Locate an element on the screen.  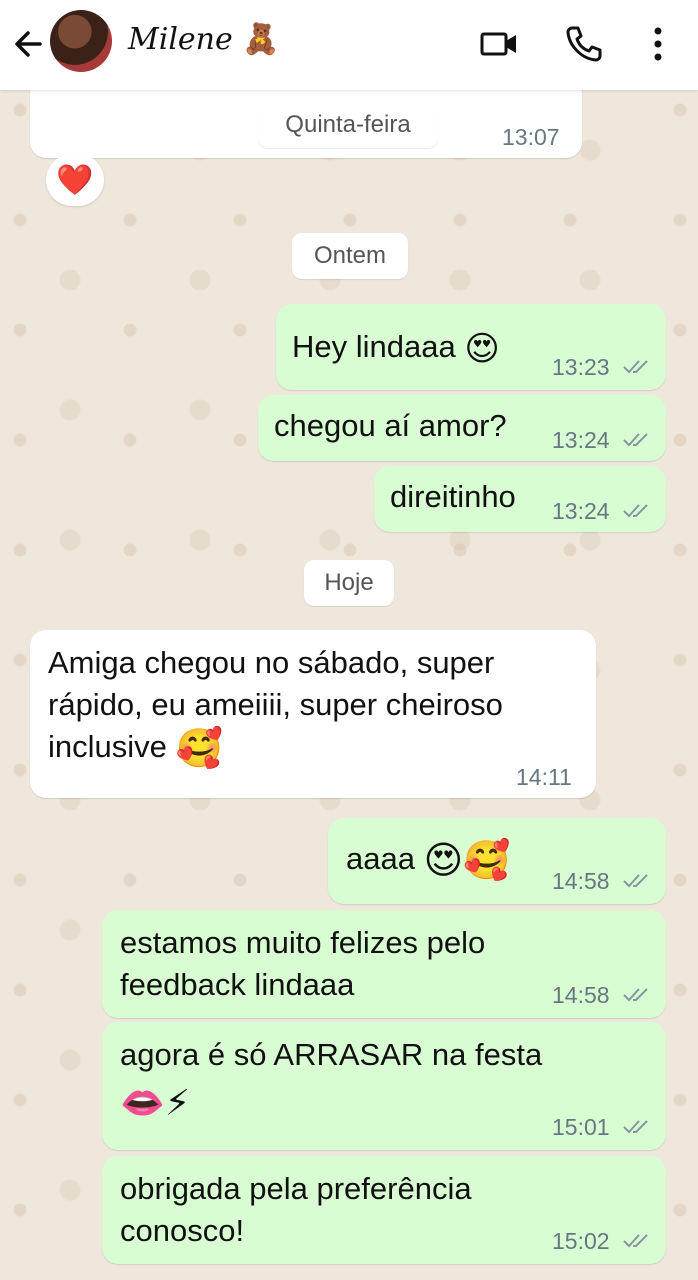
contact-name-text: Milene is located at coordinates (180, 39).